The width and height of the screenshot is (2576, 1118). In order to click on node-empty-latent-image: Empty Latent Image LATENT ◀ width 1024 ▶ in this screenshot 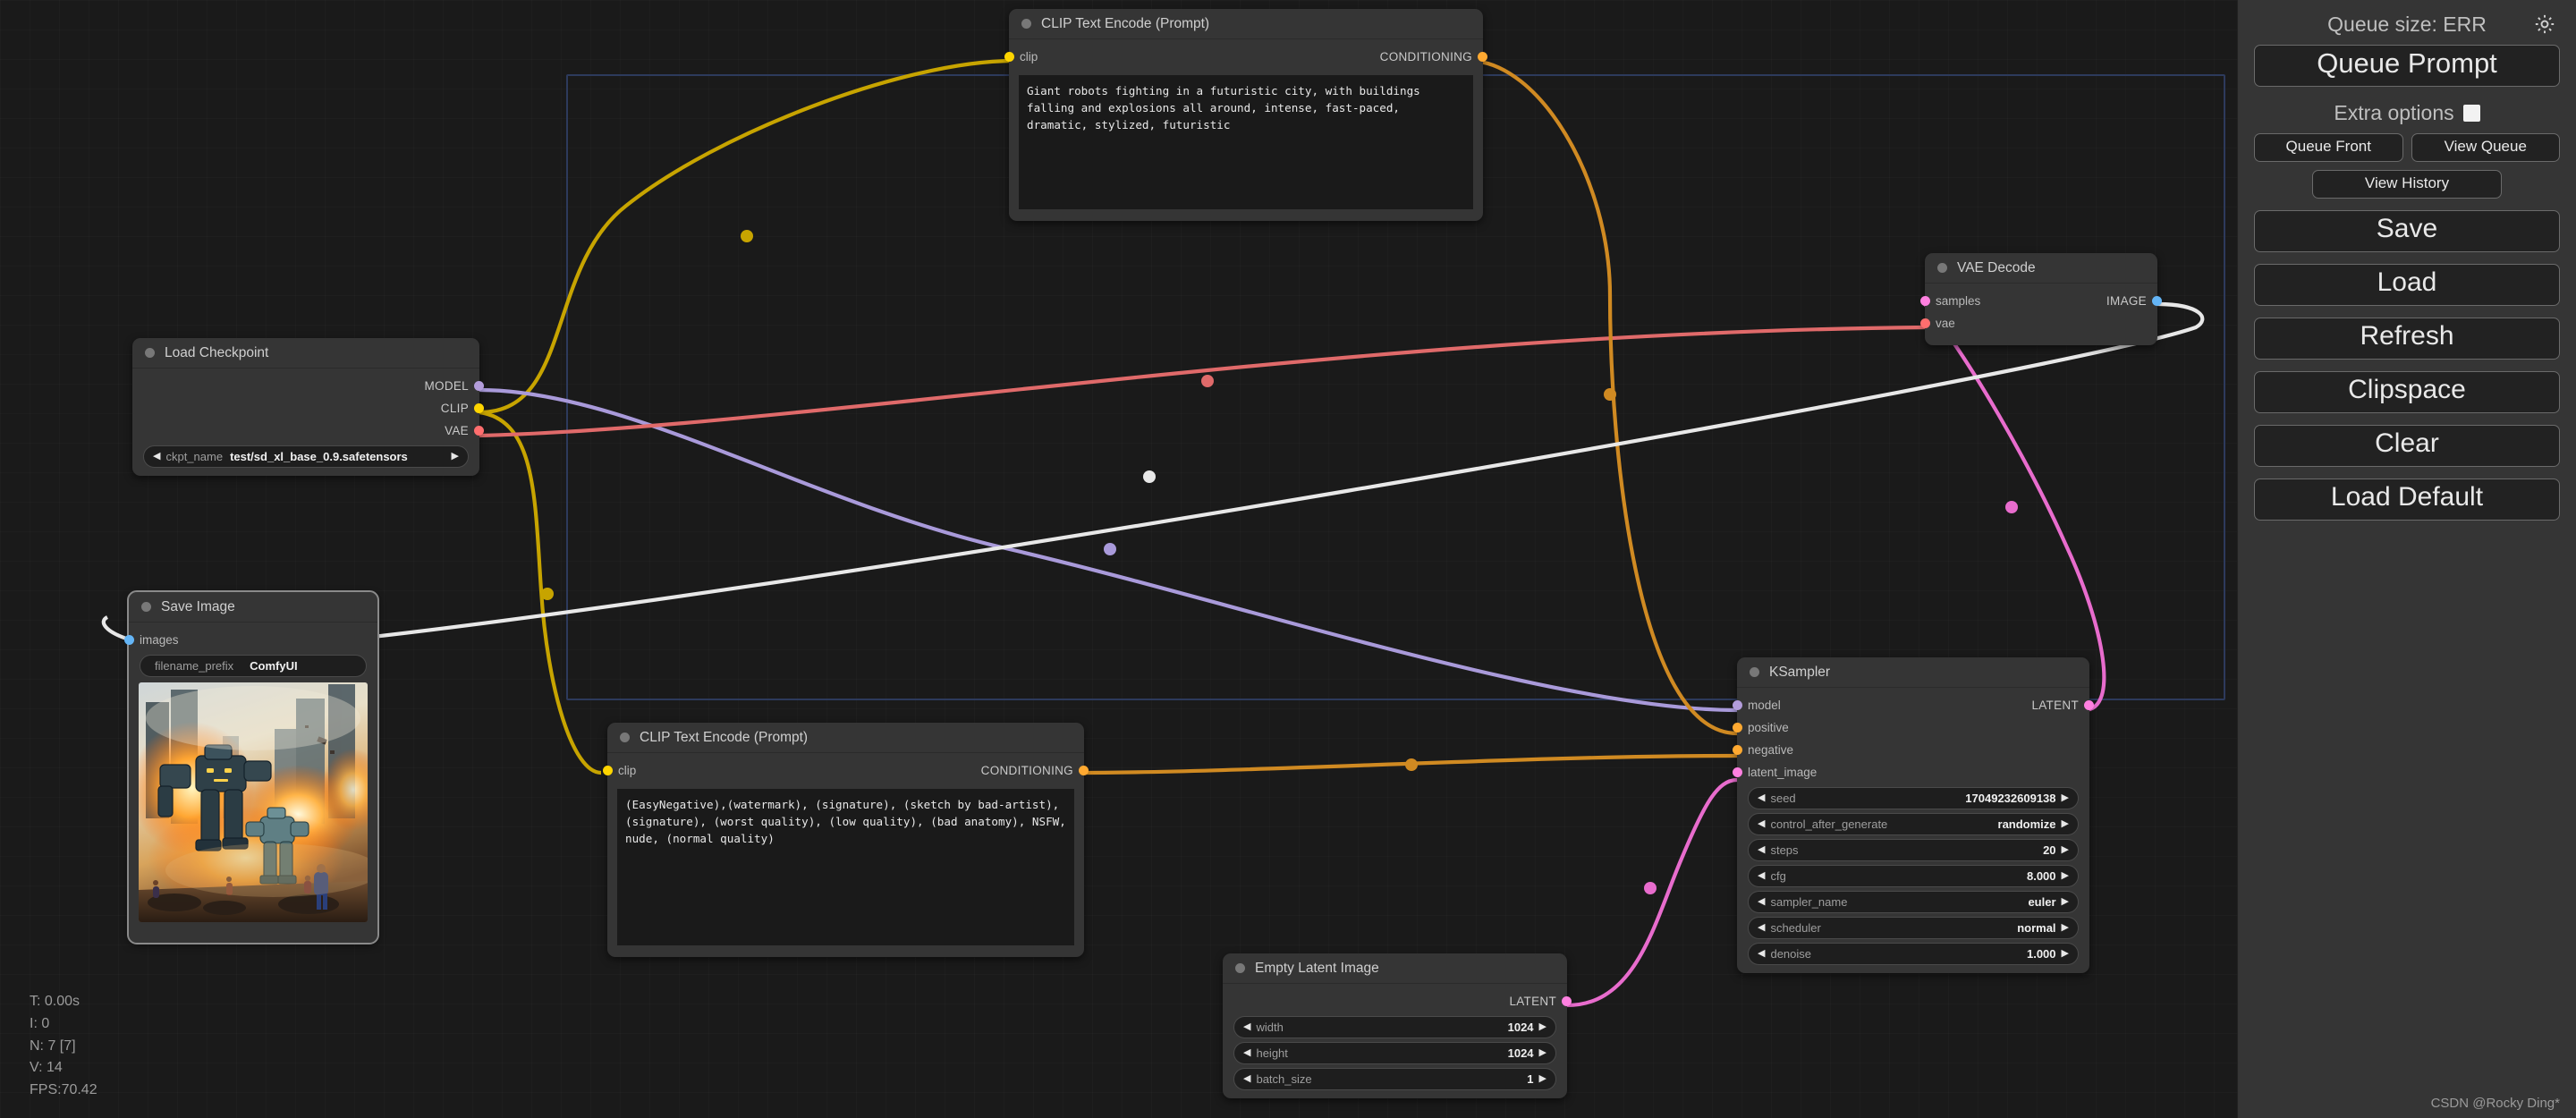, I will do `click(1397, 1025)`.